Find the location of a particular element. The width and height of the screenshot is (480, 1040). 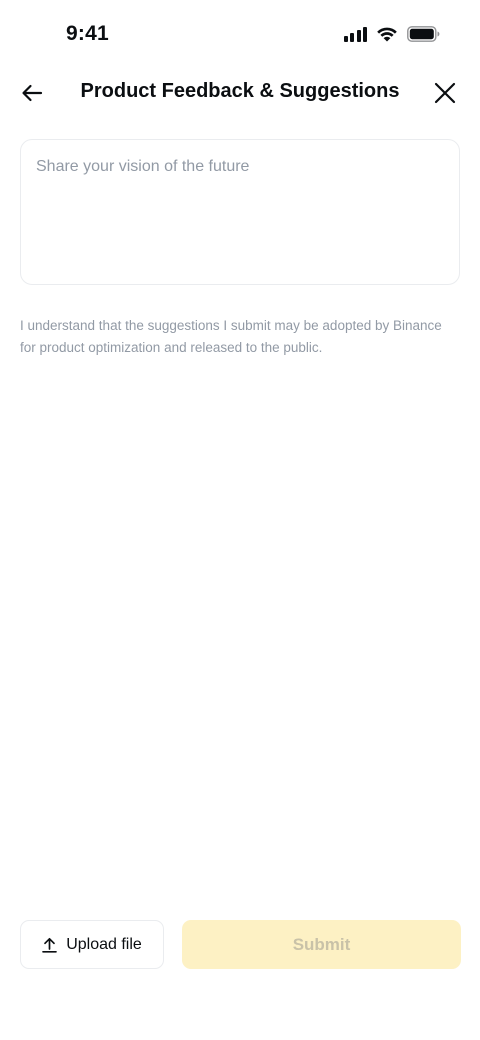

battery-icon is located at coordinates (423, 34).